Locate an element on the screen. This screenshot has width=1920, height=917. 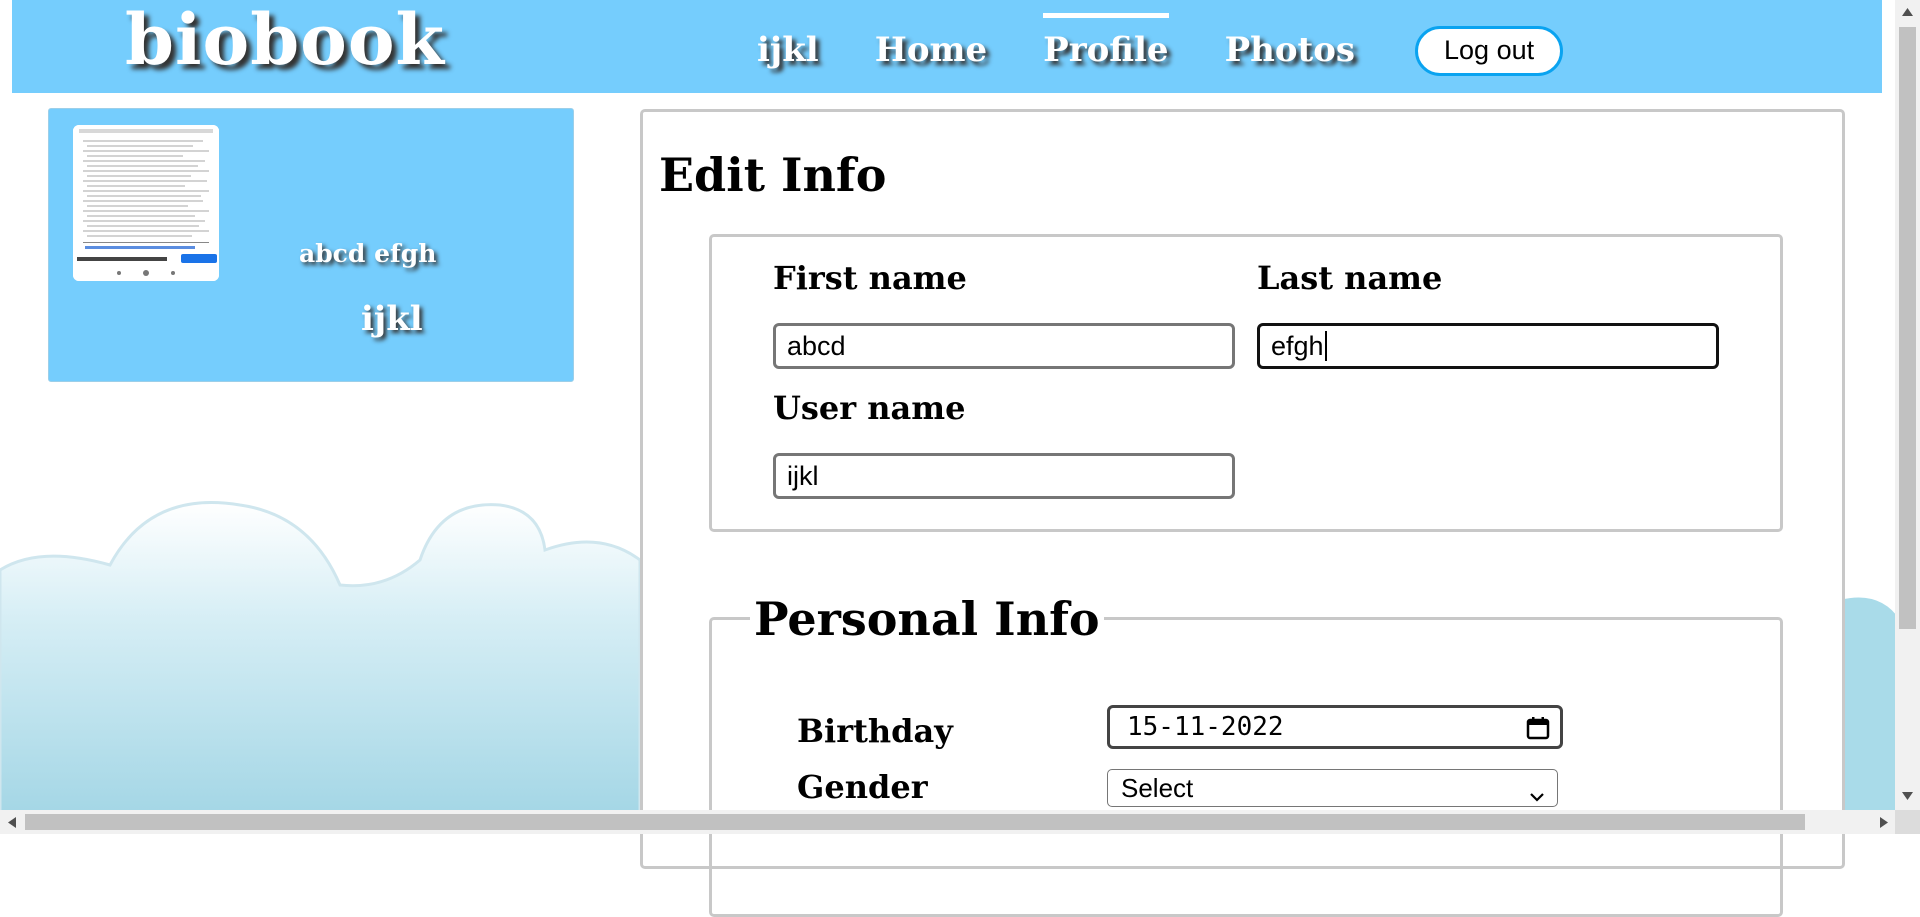
profile-username: ijkl is located at coordinates (392, 319).